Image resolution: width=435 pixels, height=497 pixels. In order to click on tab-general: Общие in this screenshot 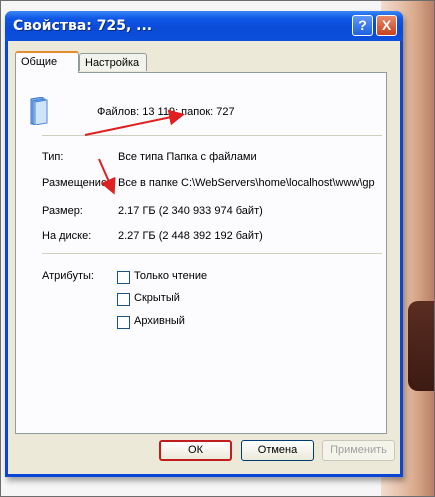, I will do `click(47, 62)`.